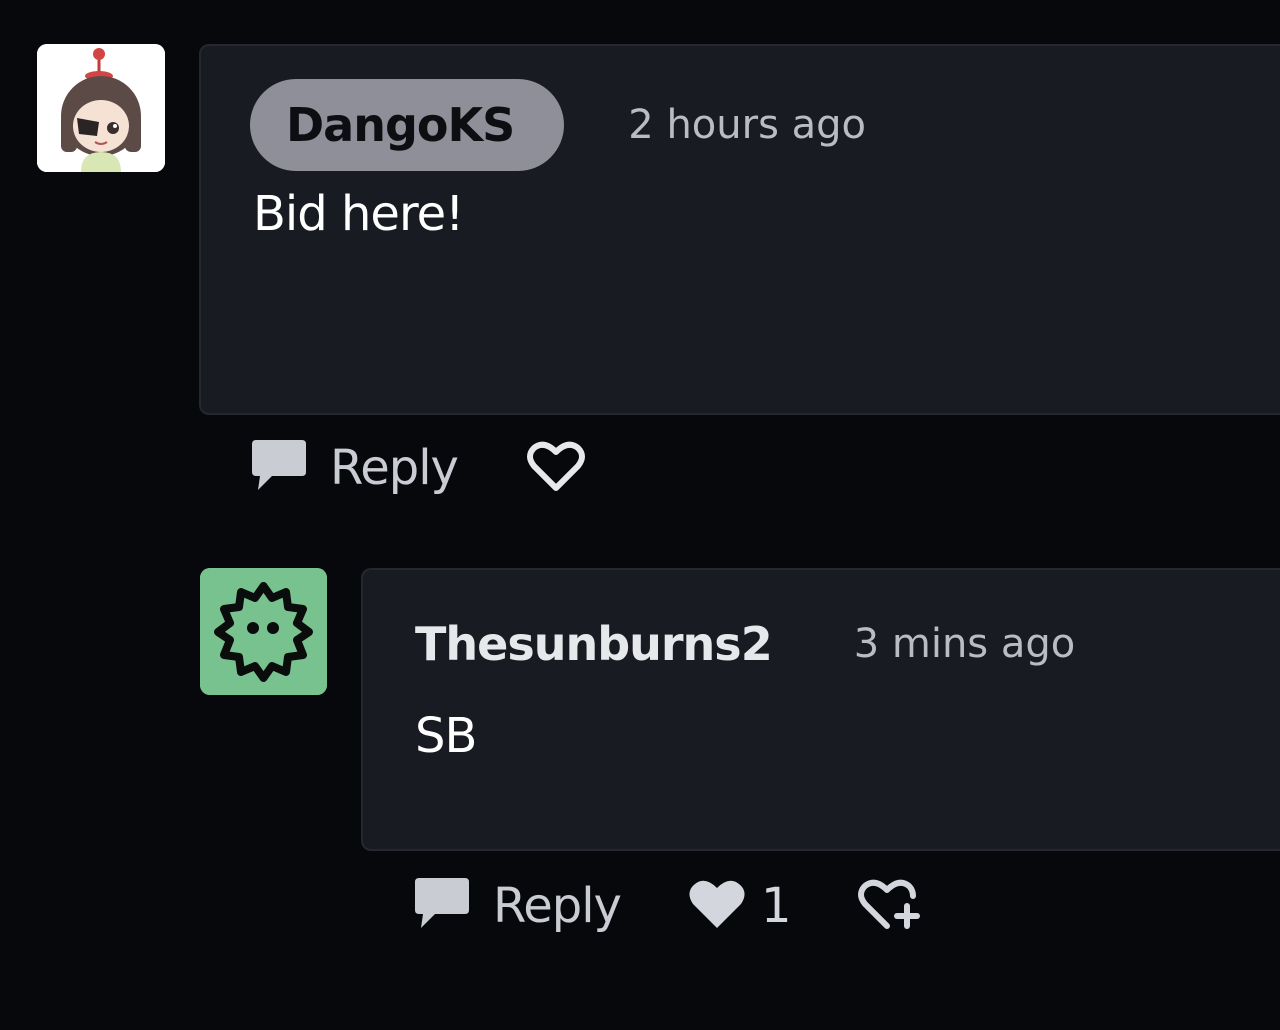 Image resolution: width=1280 pixels, height=1030 pixels. Describe the element at coordinates (965, 644) in the screenshot. I see `comment-timestamp: 3 mins ago` at that location.